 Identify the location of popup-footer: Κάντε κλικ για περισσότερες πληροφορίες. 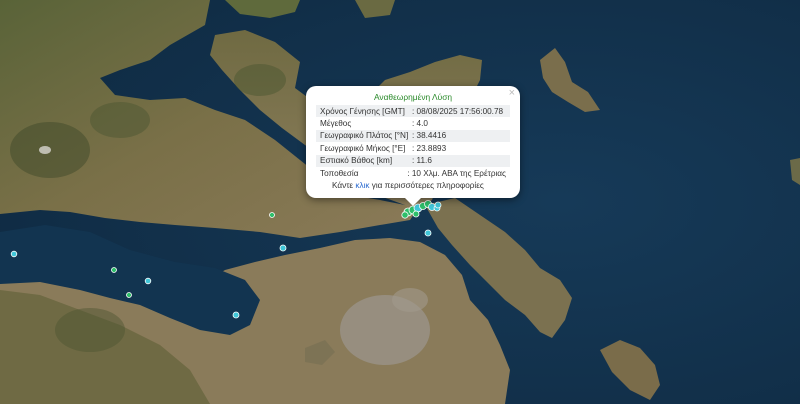
(413, 185).